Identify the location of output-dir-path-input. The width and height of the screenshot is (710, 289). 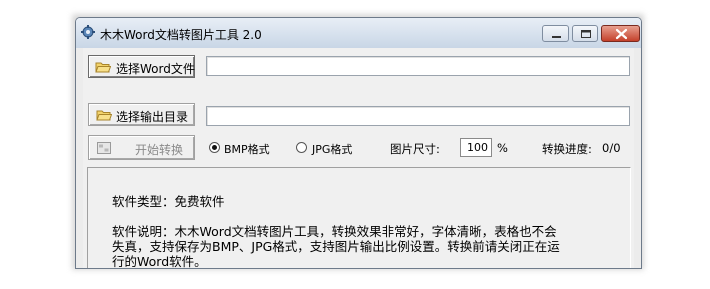
(418, 116).